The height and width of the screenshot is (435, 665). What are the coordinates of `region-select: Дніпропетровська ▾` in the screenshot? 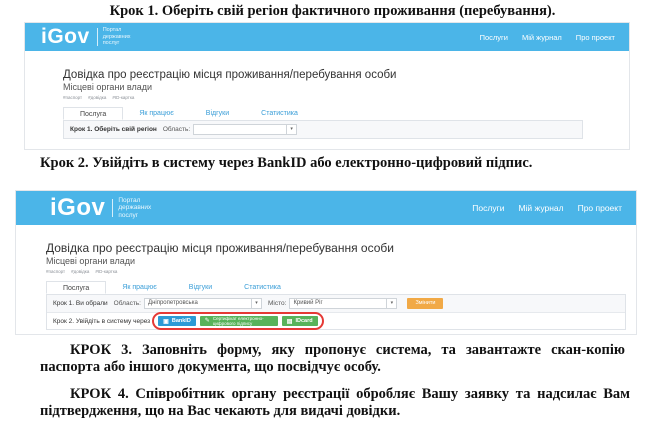 It's located at (203, 303).